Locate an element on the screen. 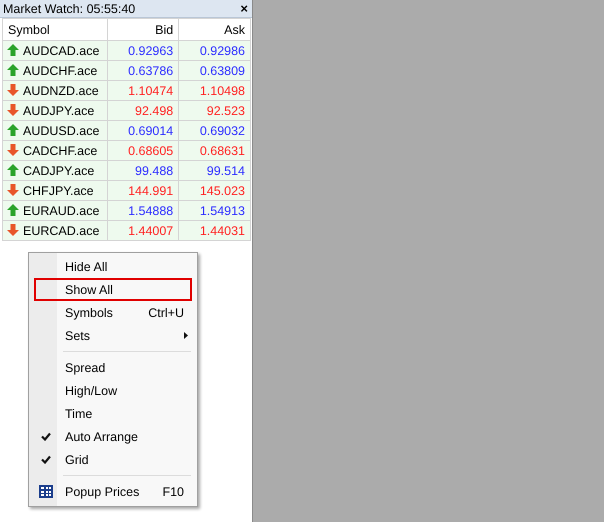  ask-cell: 1.10498 is located at coordinates (214, 90).